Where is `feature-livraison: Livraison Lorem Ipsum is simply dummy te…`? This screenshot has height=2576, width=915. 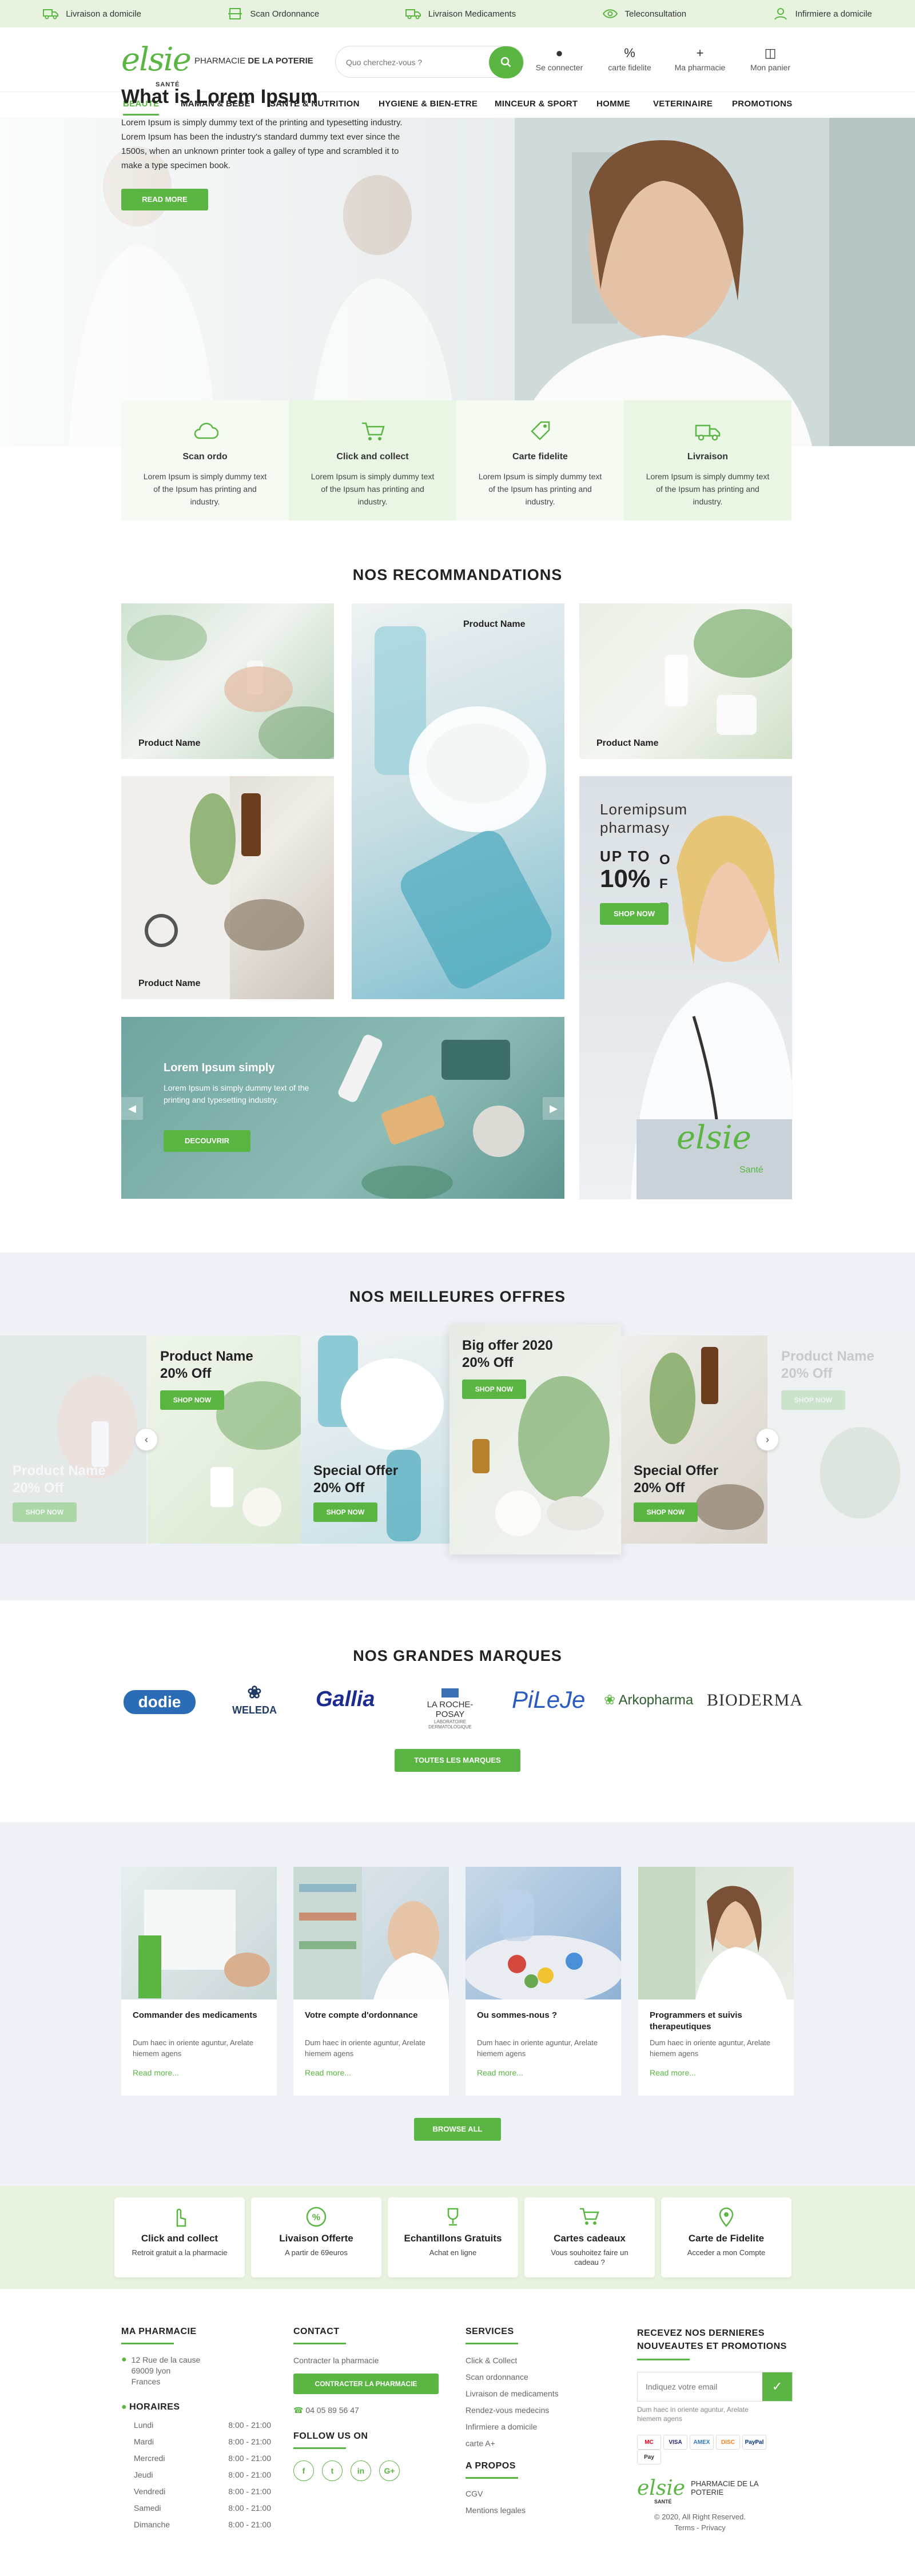 feature-livraison: Livraison Lorem Ipsum is simply dummy te… is located at coordinates (707, 460).